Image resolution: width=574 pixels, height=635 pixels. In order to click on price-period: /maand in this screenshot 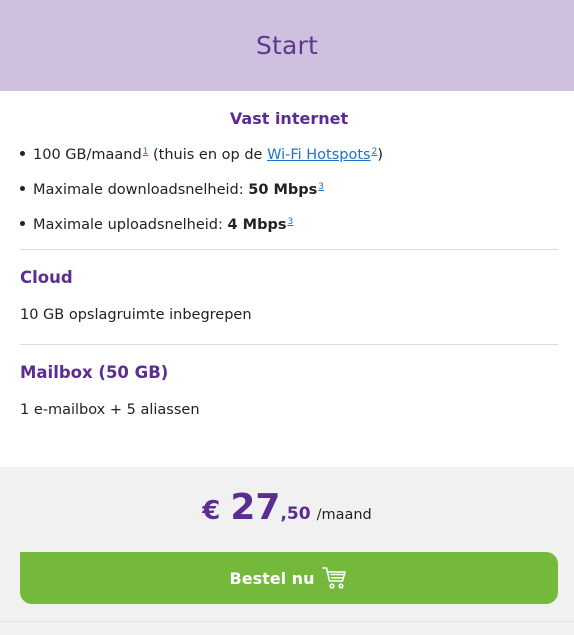, I will do `click(344, 515)`.